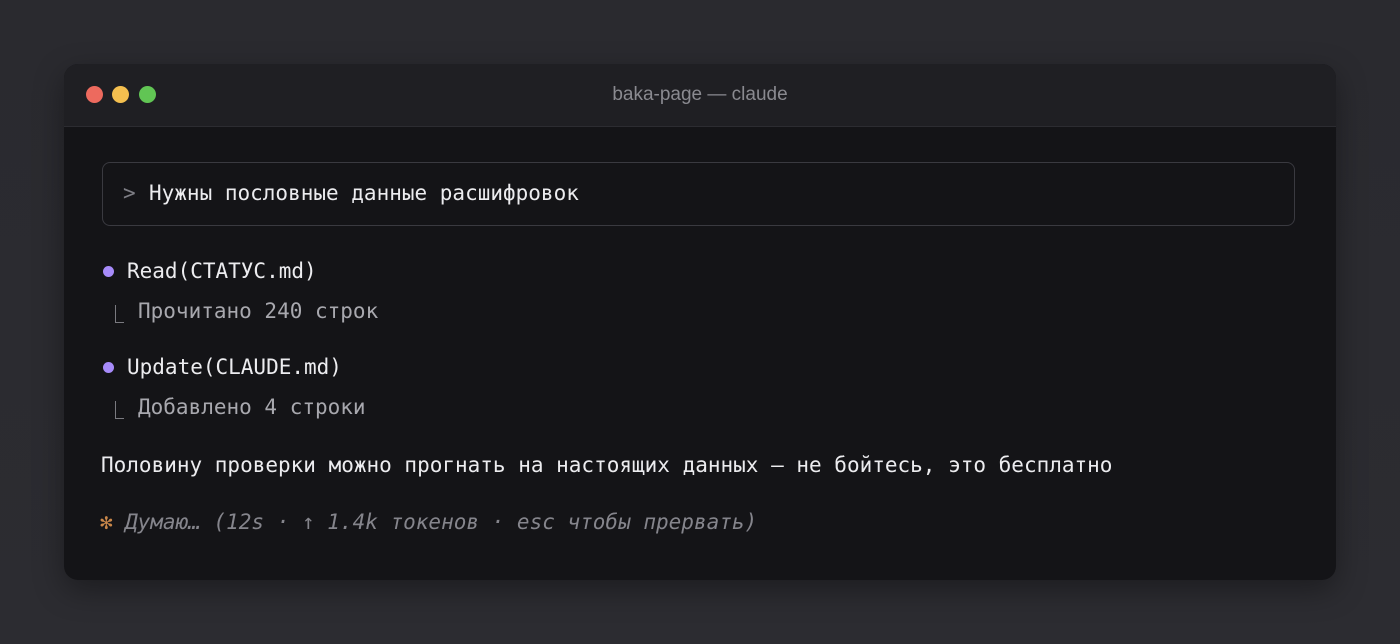 This screenshot has height=644, width=1400. I want to click on thinking-spinner-icon: ✻, so click(106, 522).